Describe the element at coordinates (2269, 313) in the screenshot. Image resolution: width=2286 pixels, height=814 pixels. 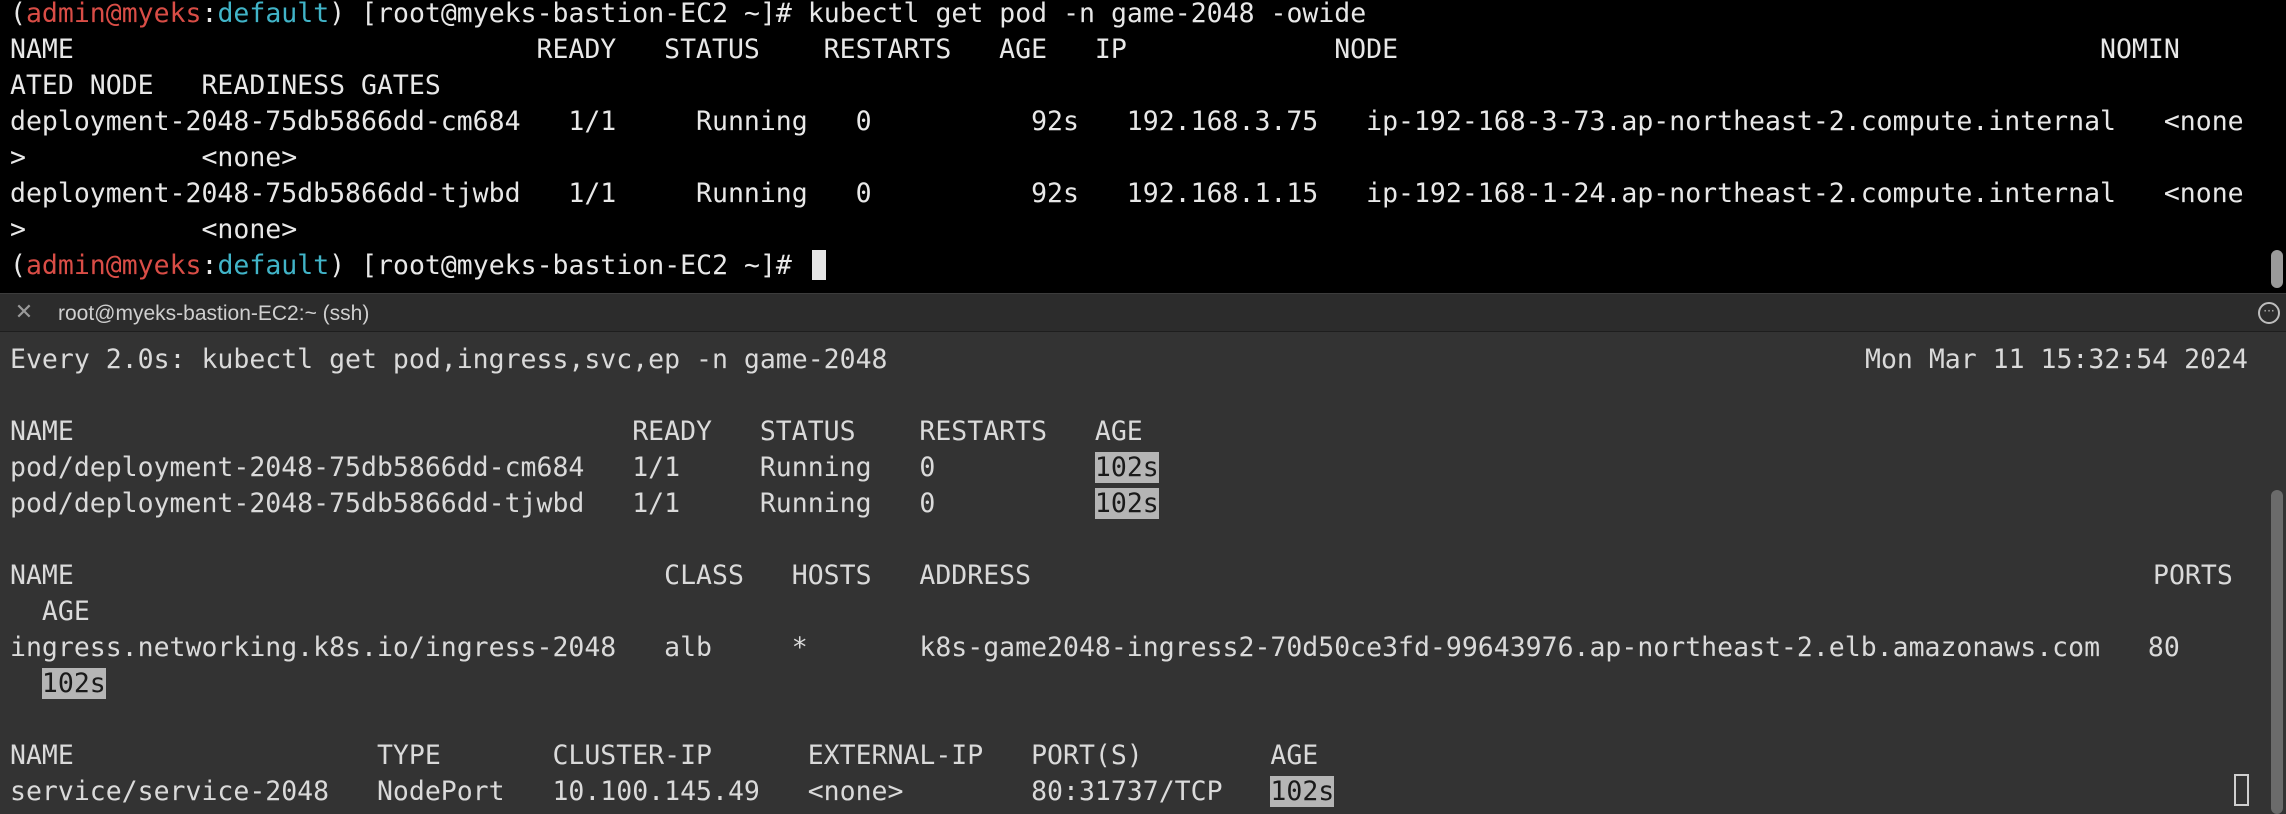
I see `more-options-icon: ···` at that location.